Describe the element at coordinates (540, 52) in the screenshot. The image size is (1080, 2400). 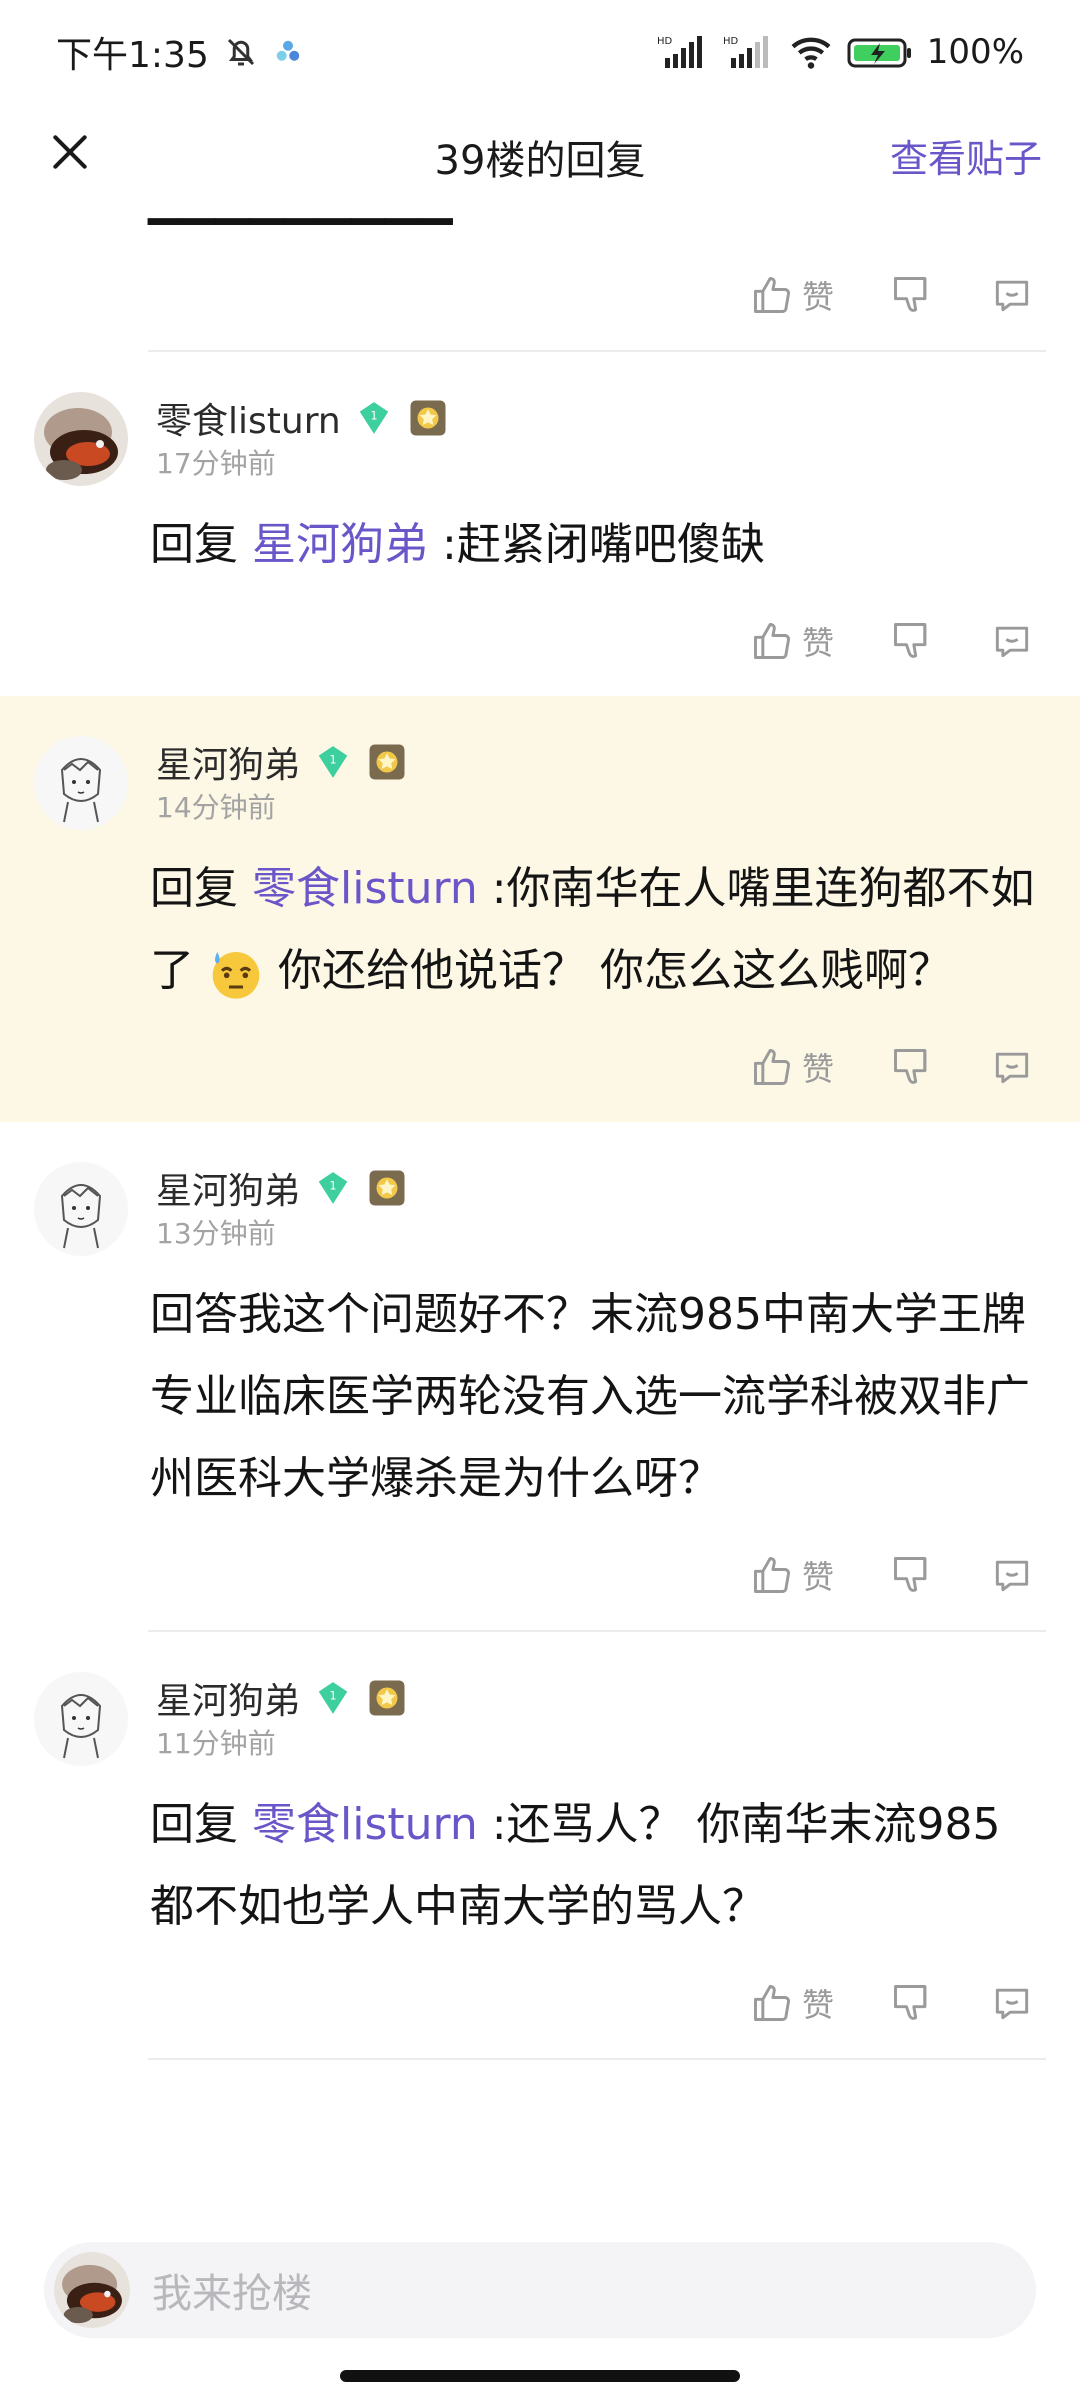
I see `status-bar: 下午1:35 HD HD 100%` at that location.